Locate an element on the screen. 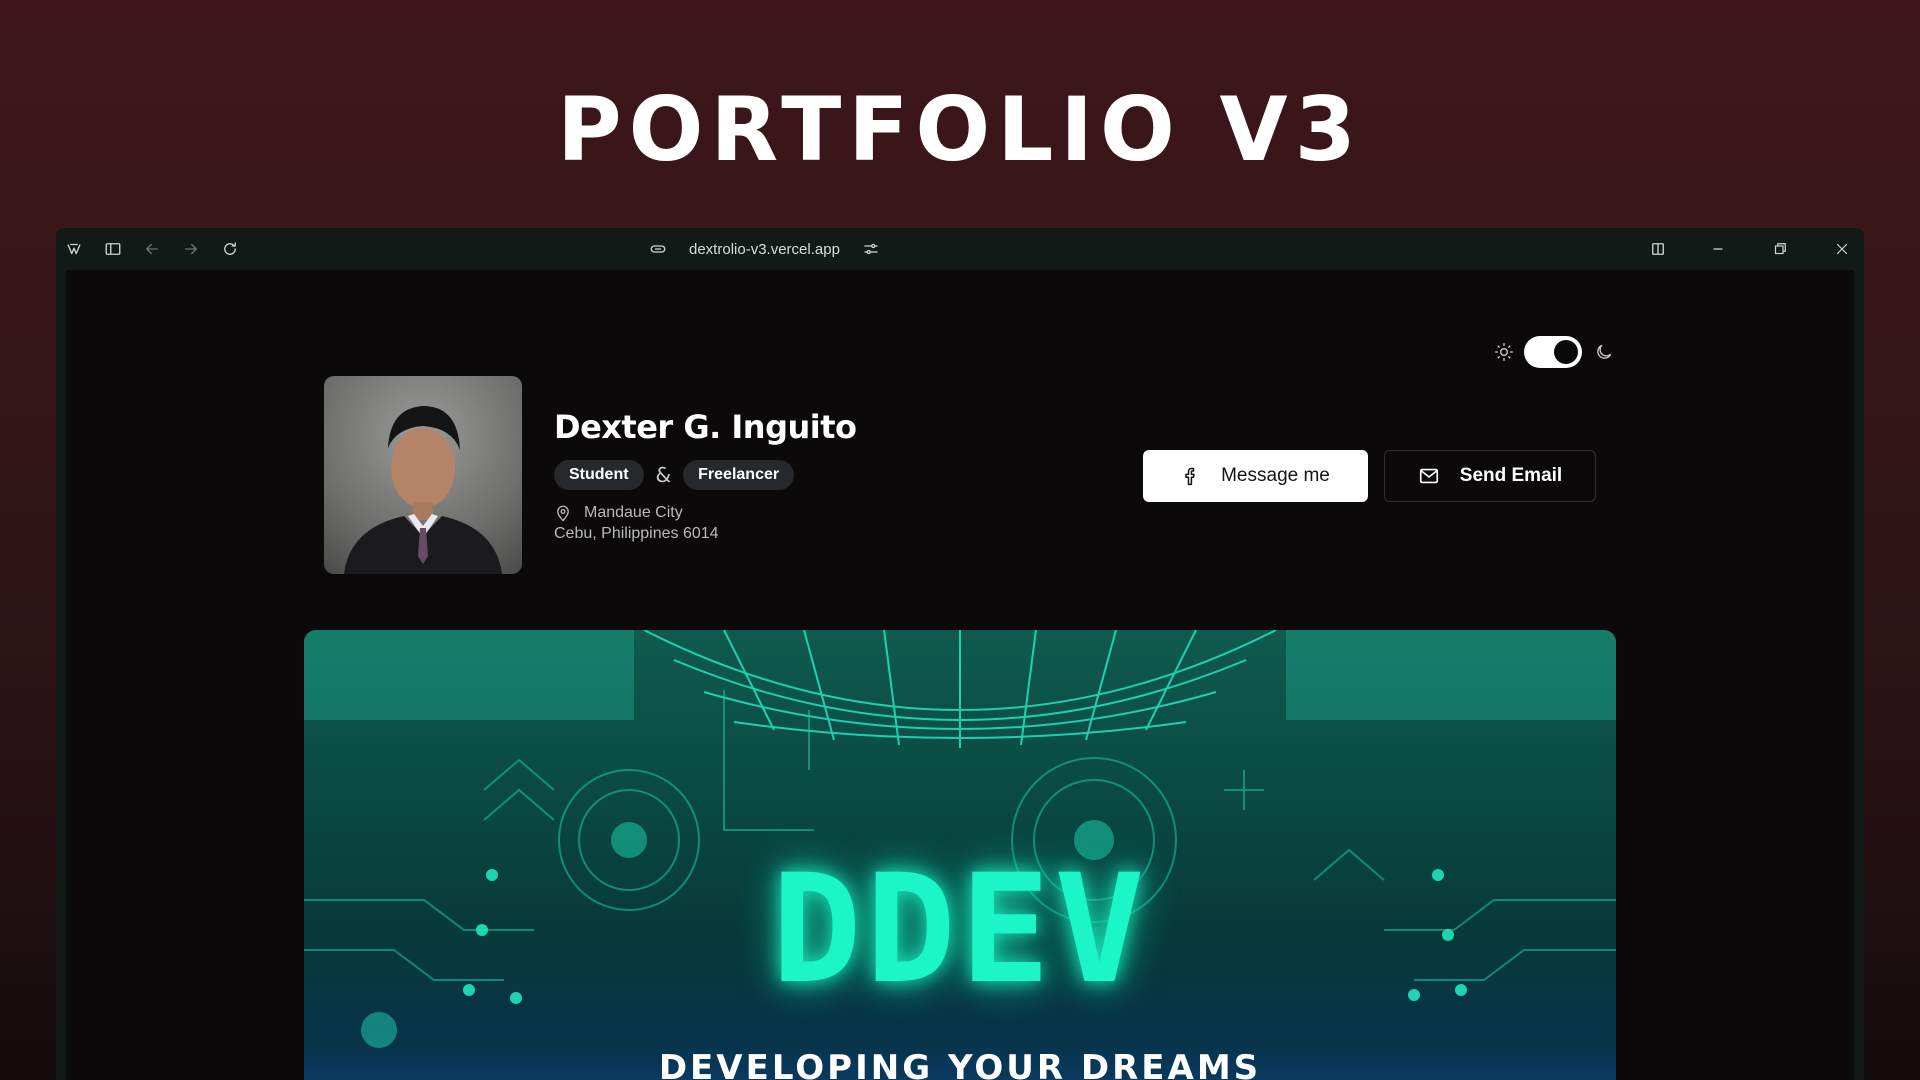 The image size is (1920, 1080). theme-toggle-group is located at coordinates (1554, 352).